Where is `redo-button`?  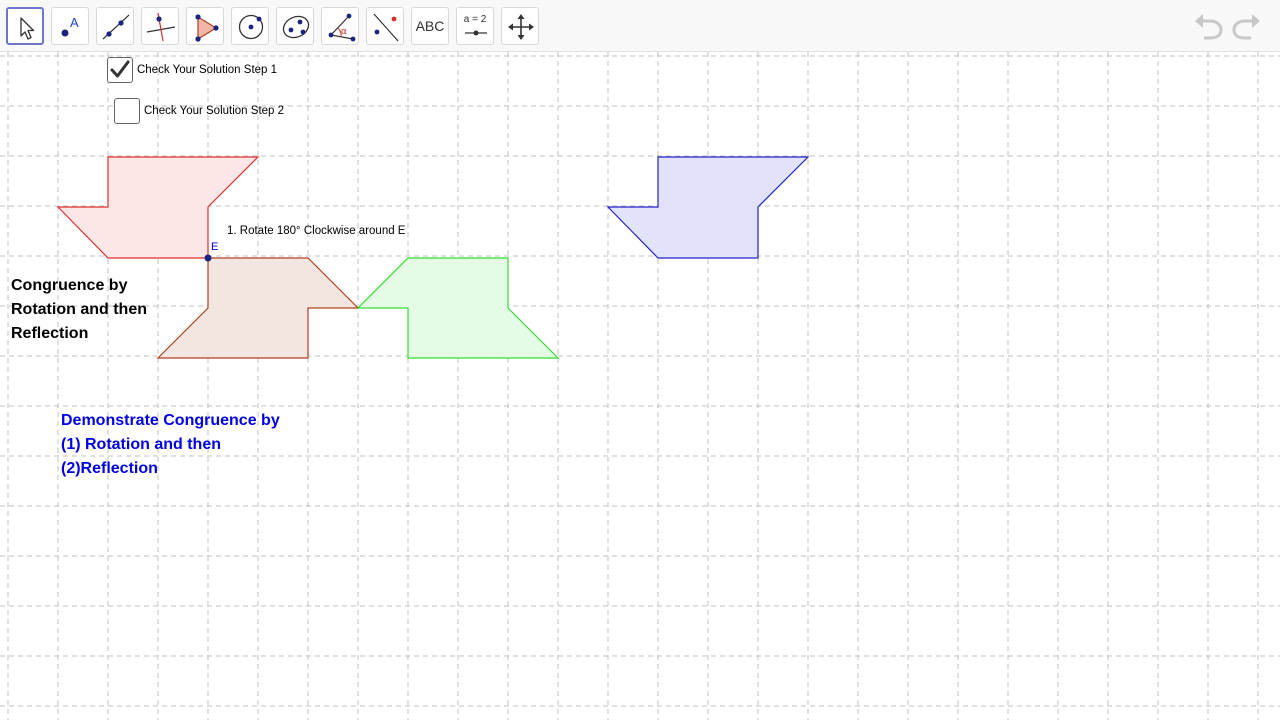 redo-button is located at coordinates (1246, 27).